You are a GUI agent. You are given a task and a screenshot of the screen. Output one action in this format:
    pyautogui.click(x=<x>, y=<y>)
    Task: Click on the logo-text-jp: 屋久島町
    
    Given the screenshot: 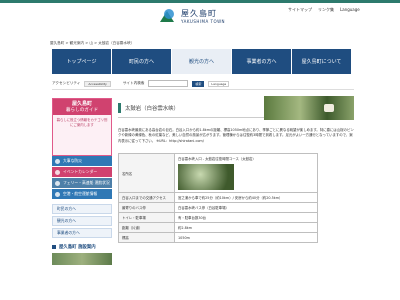 What is the action you would take?
    pyautogui.click(x=203, y=13)
    